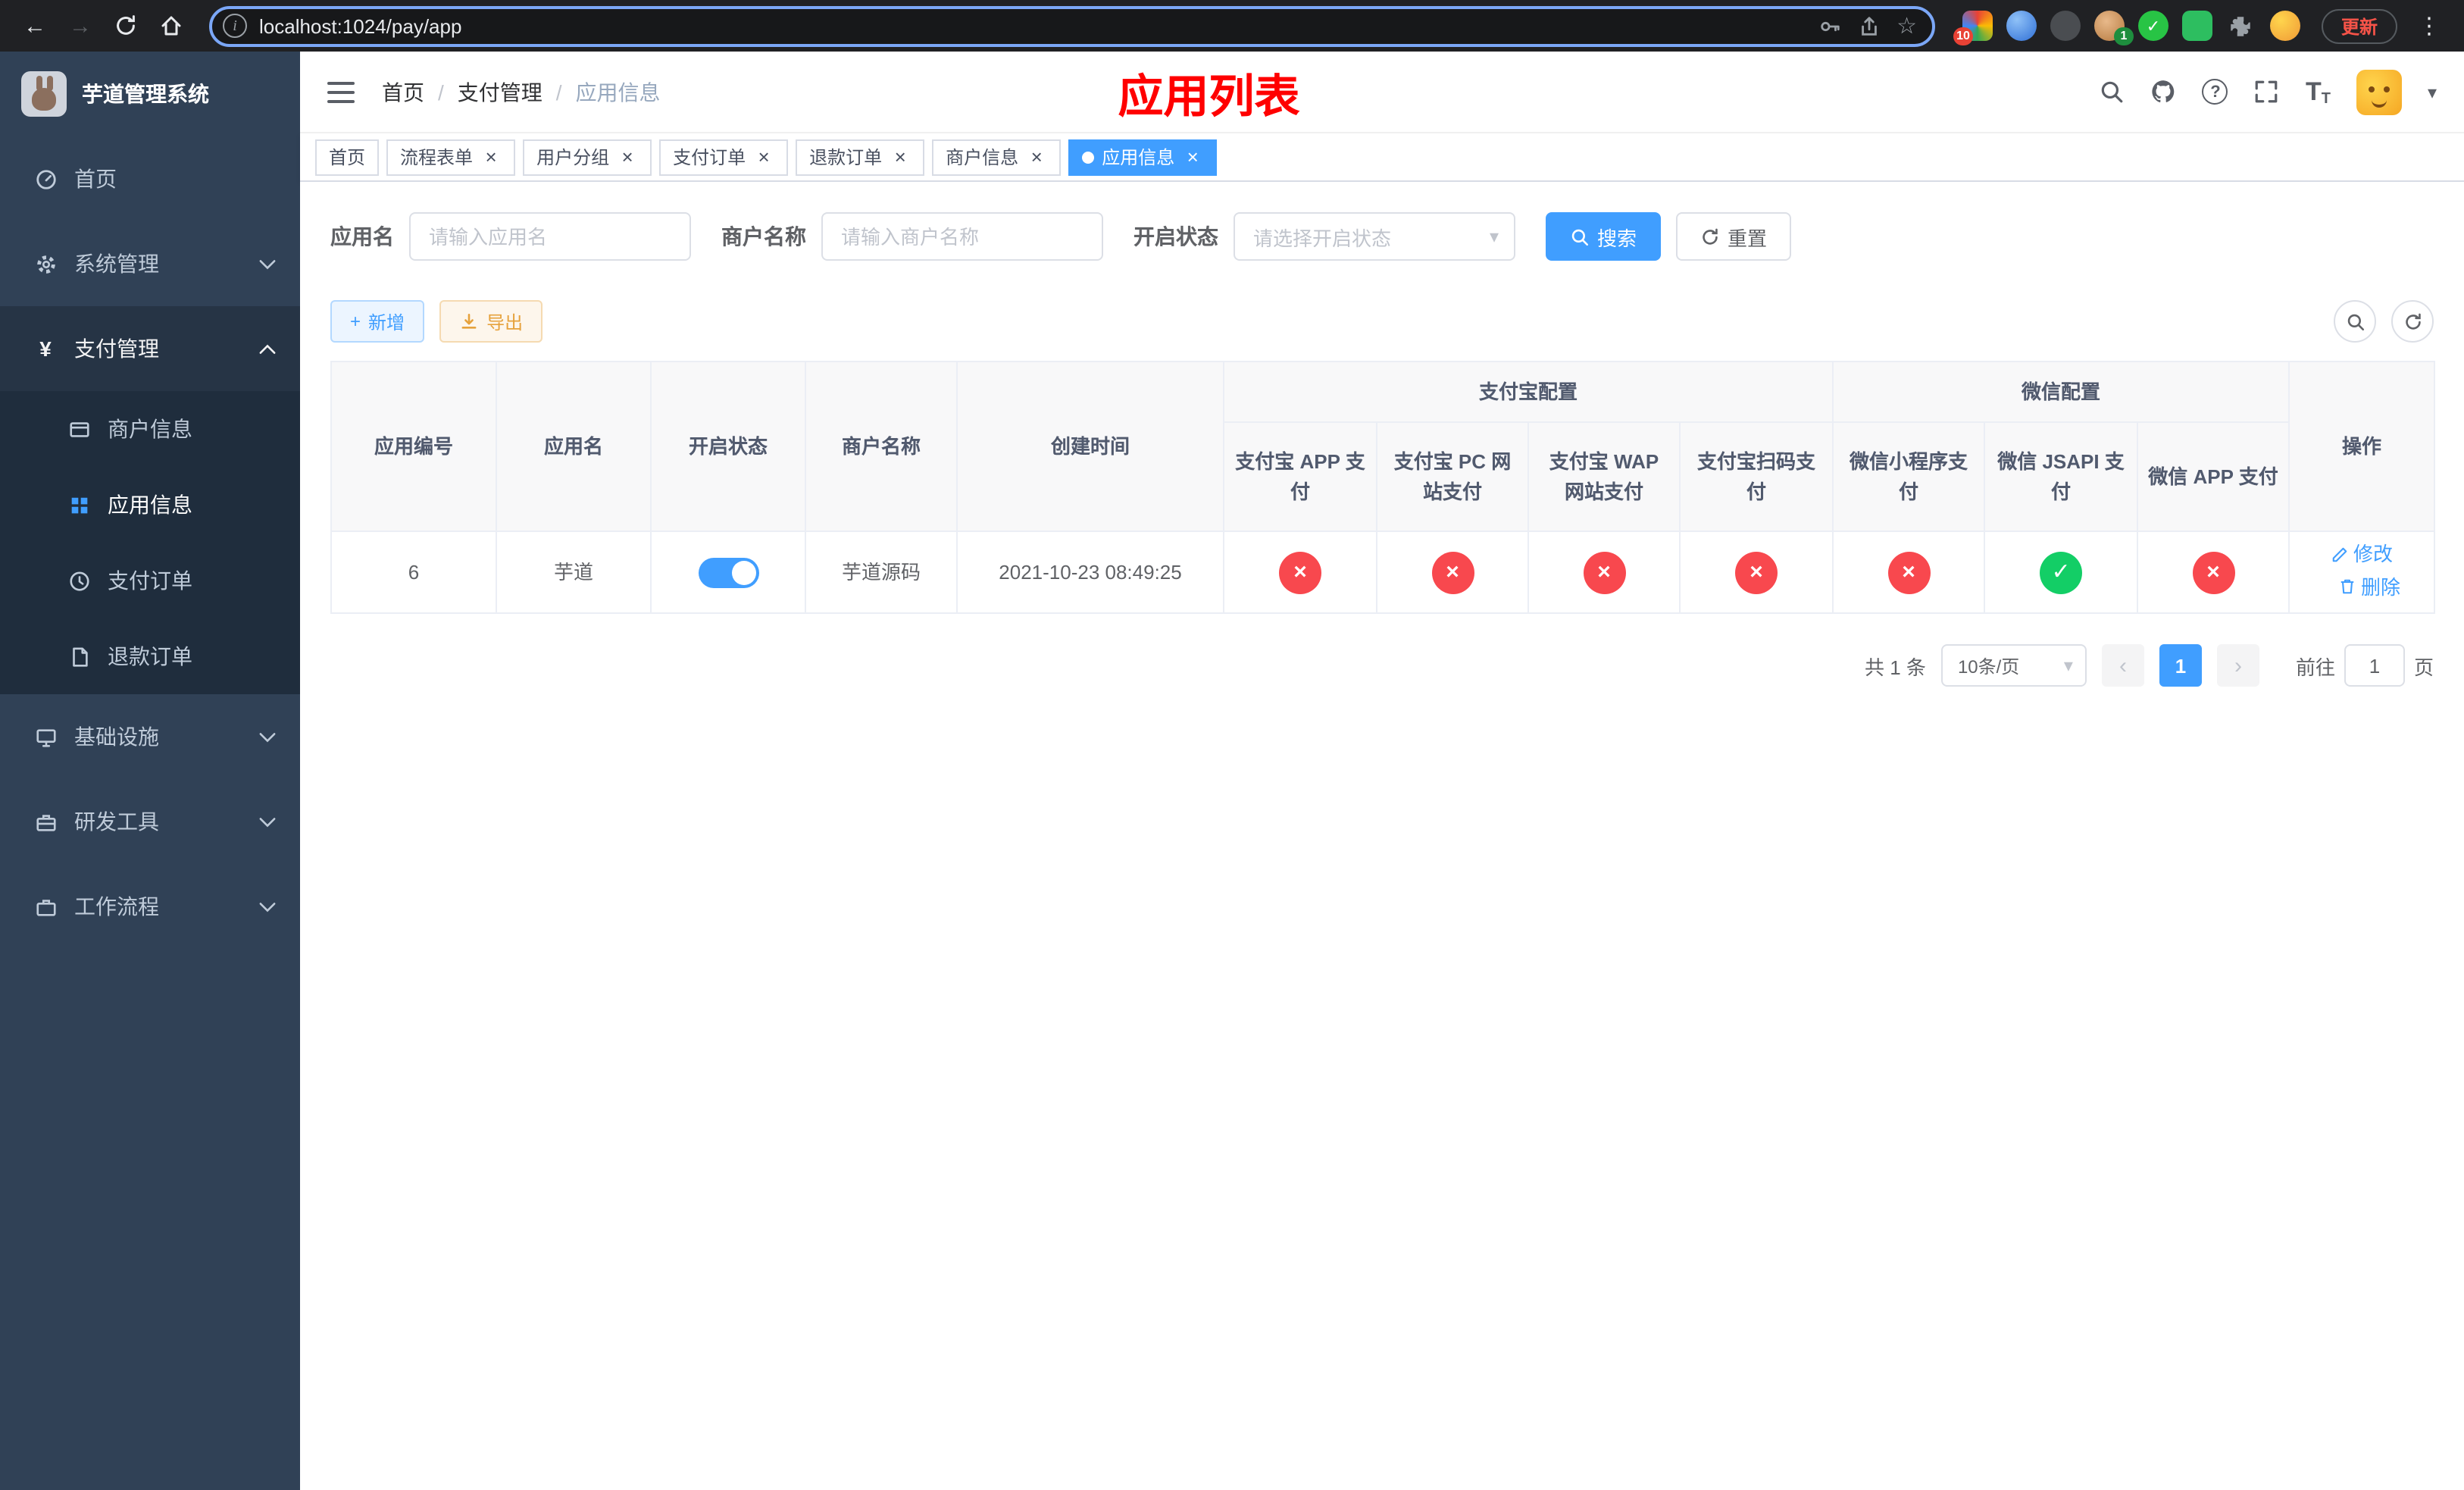  I want to click on status-label: 开启状态, so click(1176, 236).